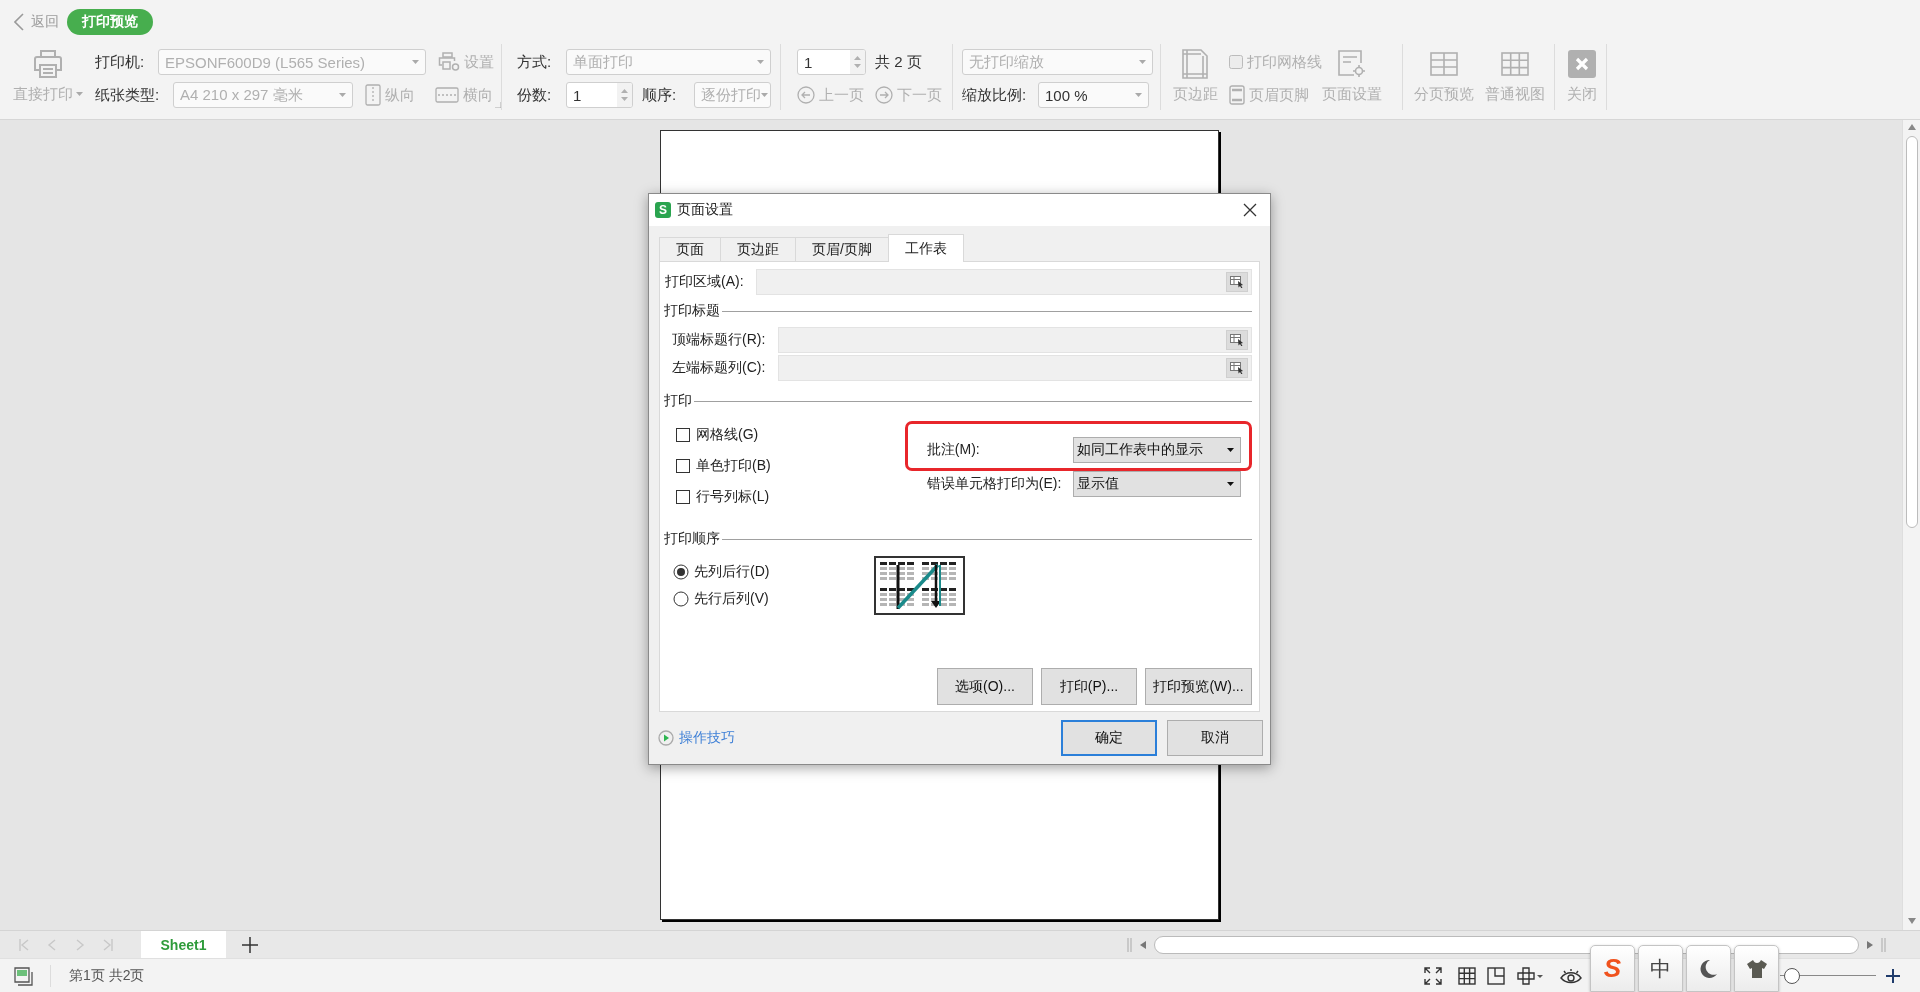 This screenshot has height=992, width=1920. I want to click on field-label: 纸张类型:, so click(128, 95).